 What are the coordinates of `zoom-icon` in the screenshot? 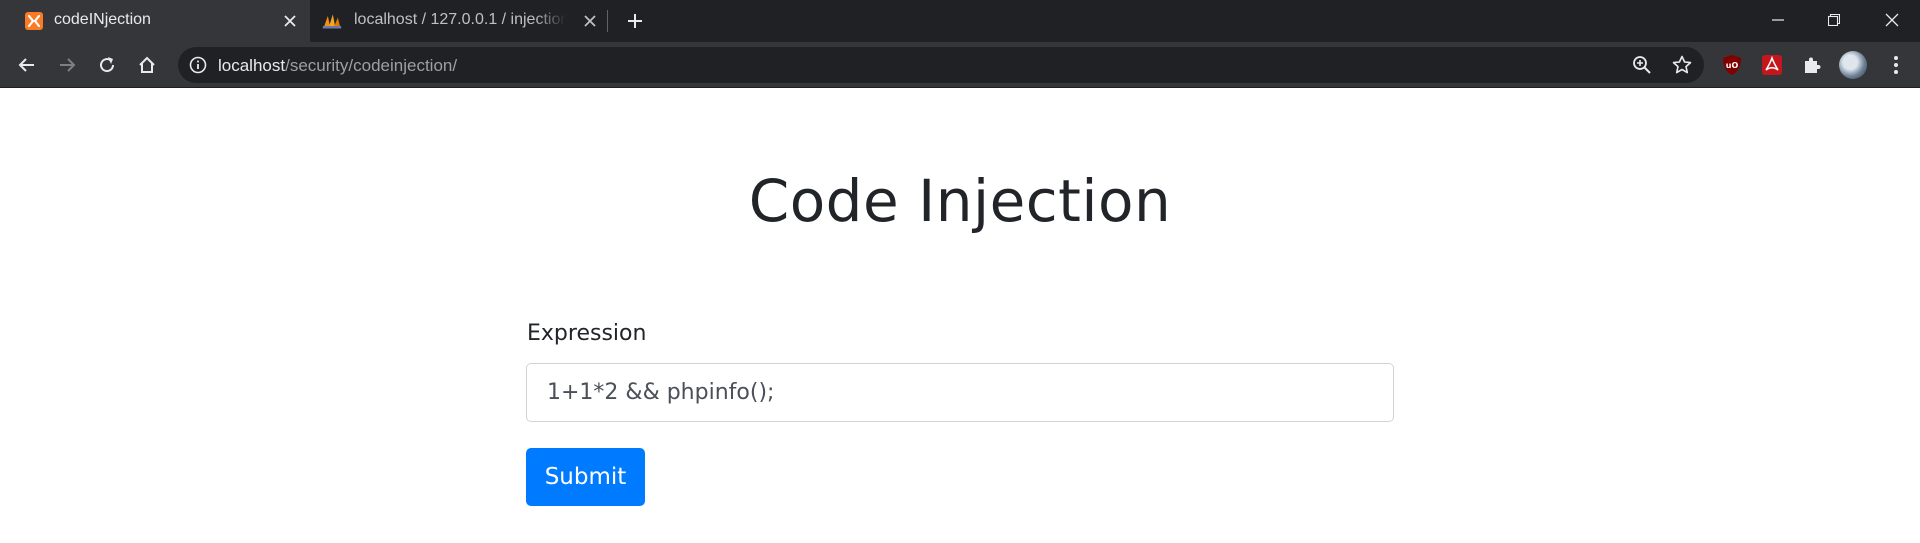 It's located at (1642, 65).